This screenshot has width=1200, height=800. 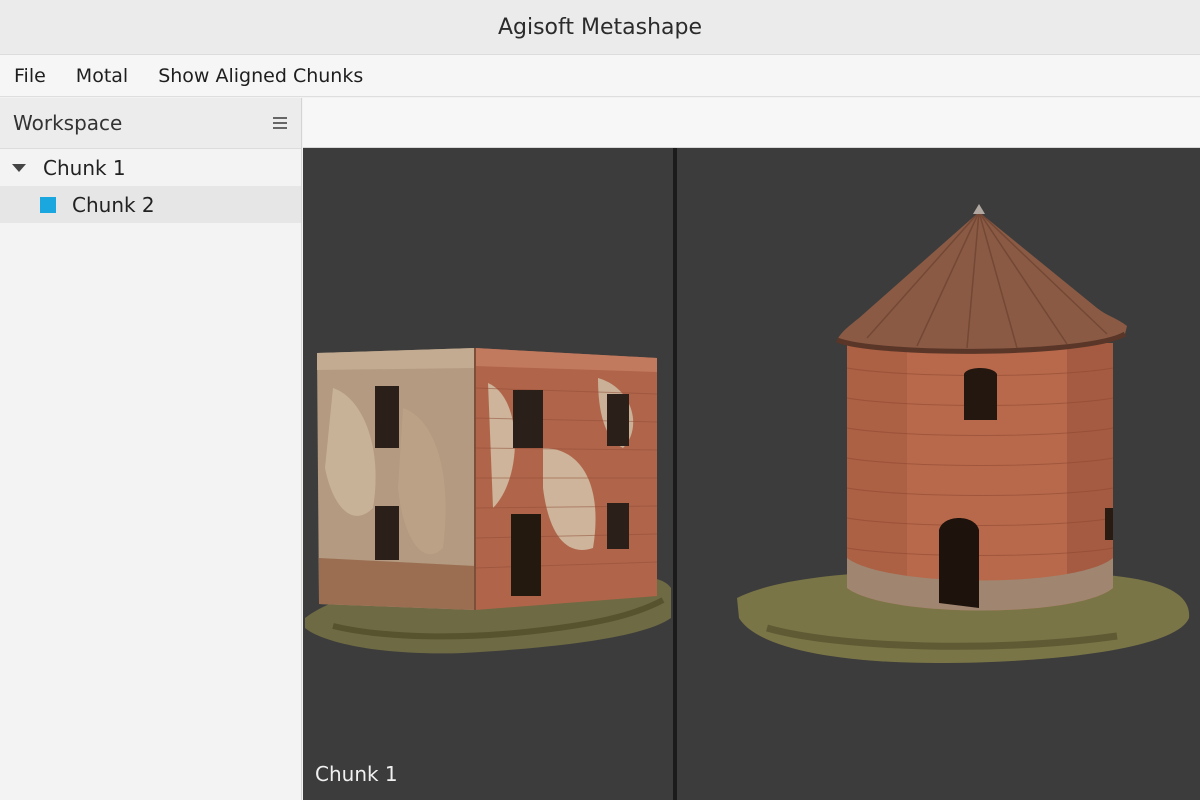 I want to click on menu-show-aligned-chunks: Show Aligned Chunks, so click(x=260, y=76).